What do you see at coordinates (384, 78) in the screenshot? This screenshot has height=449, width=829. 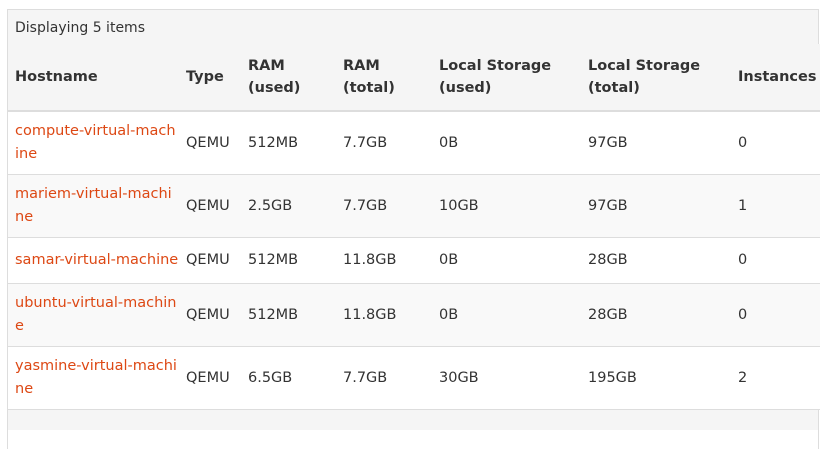 I see `column-header-ram-total: RAM (total)` at bounding box center [384, 78].